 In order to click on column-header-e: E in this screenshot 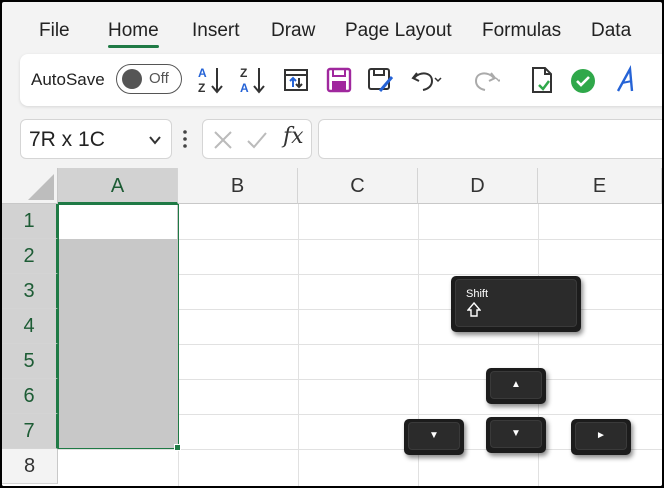, I will do `click(600, 186)`.